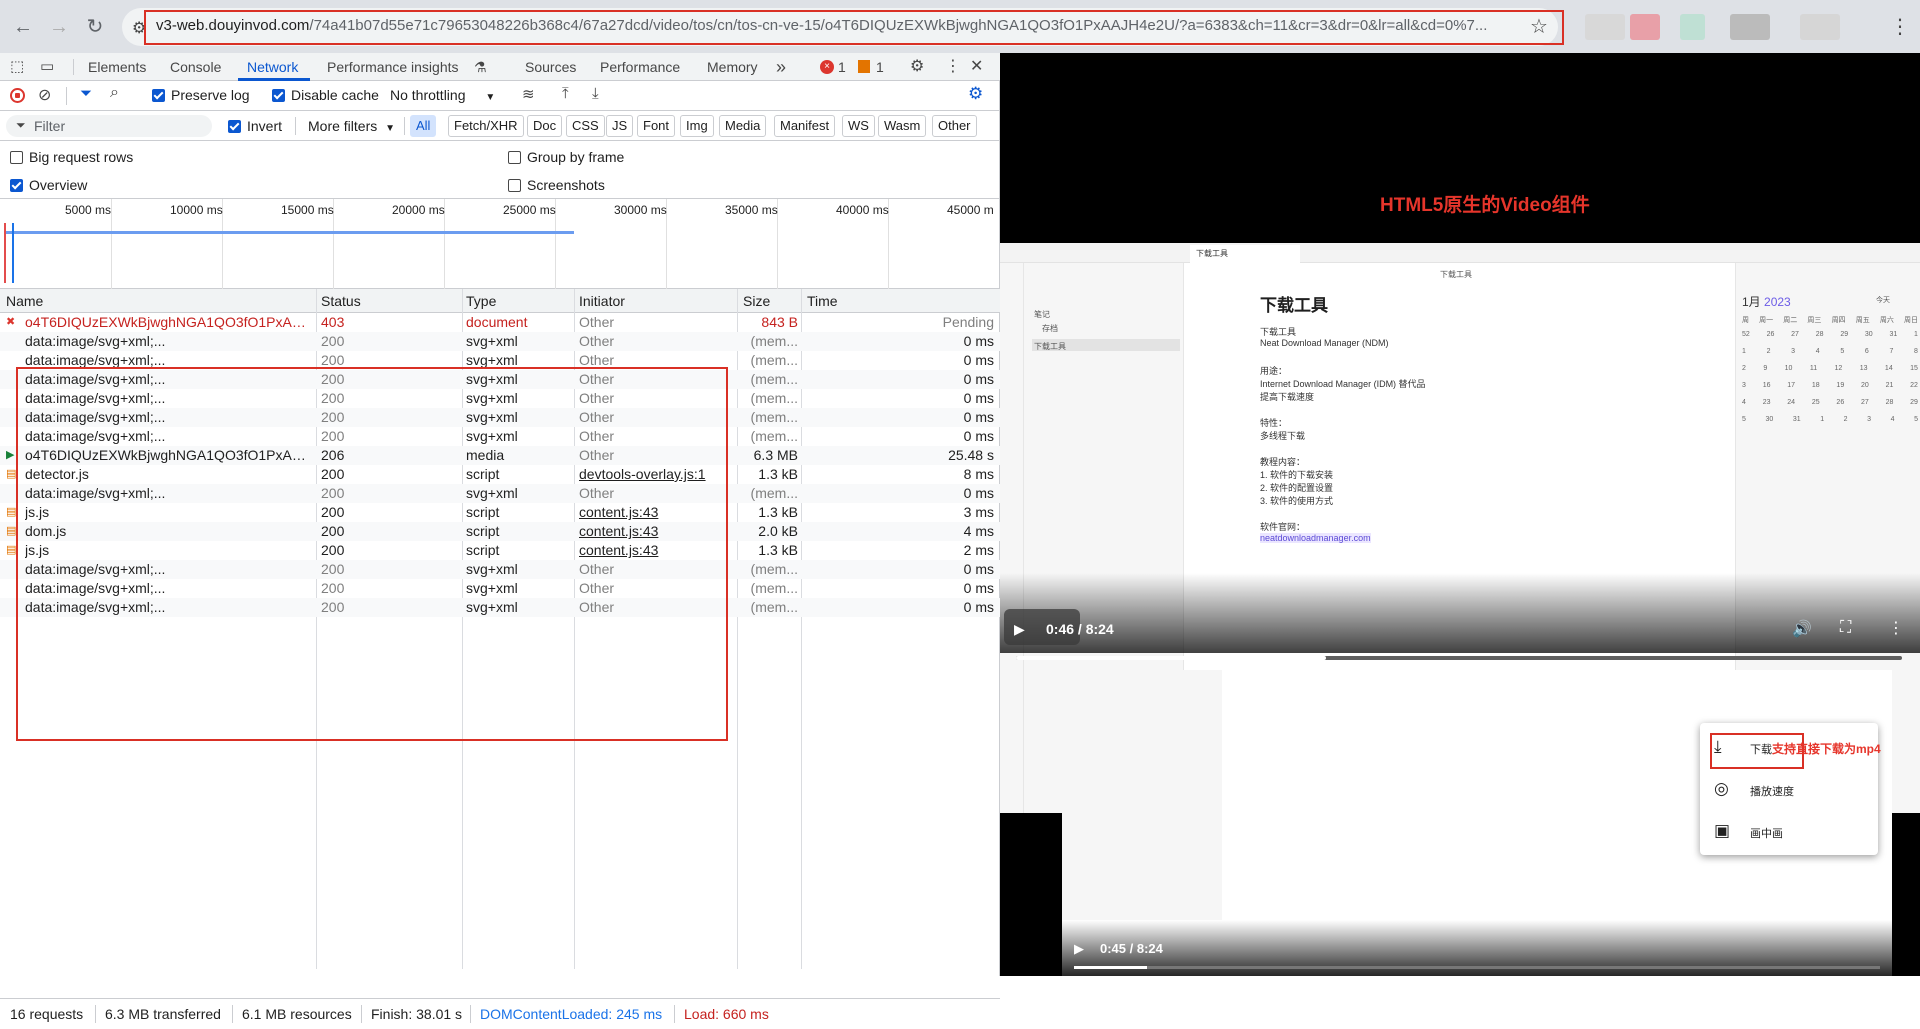 This screenshot has height=1029, width=1920. What do you see at coordinates (481, 301) in the screenshot?
I see `col-type: Type` at bounding box center [481, 301].